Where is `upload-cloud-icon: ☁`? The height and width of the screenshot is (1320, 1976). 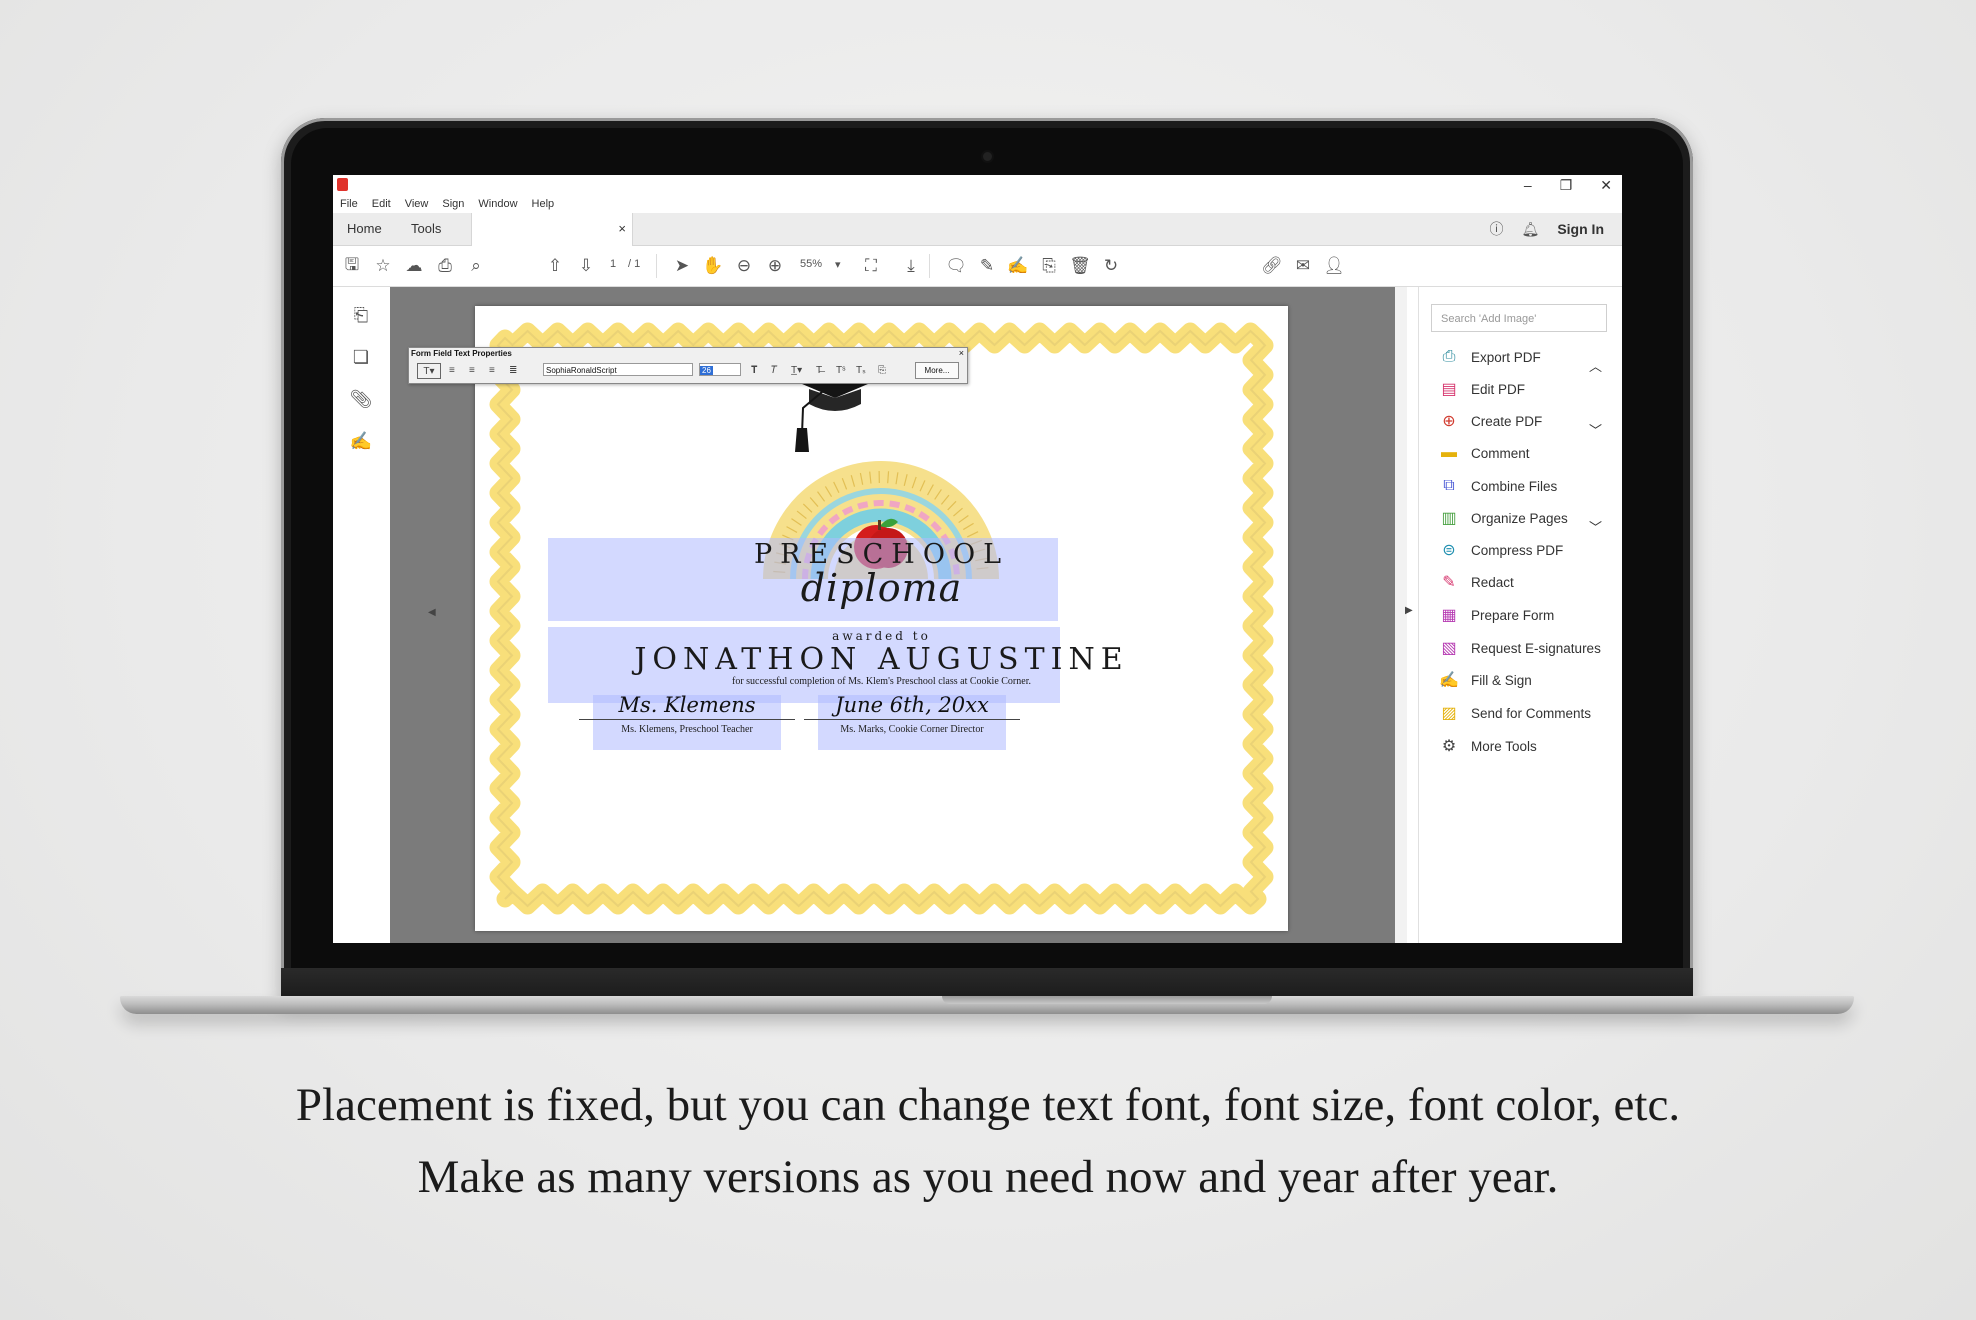
upload-cloud-icon: ☁ is located at coordinates (414, 266).